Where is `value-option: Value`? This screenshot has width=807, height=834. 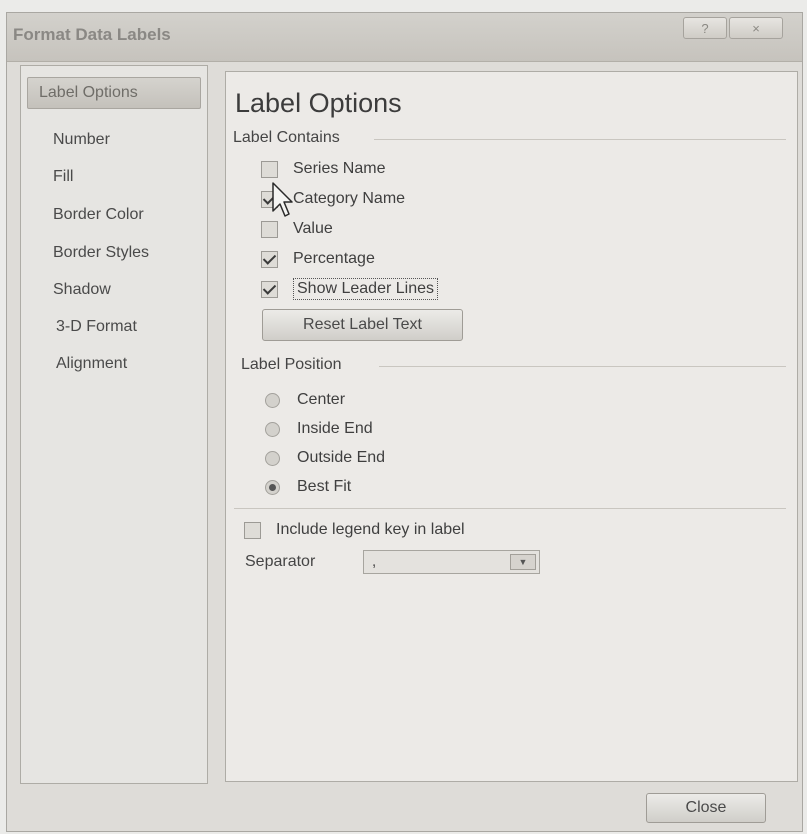 value-option: Value is located at coordinates (297, 229).